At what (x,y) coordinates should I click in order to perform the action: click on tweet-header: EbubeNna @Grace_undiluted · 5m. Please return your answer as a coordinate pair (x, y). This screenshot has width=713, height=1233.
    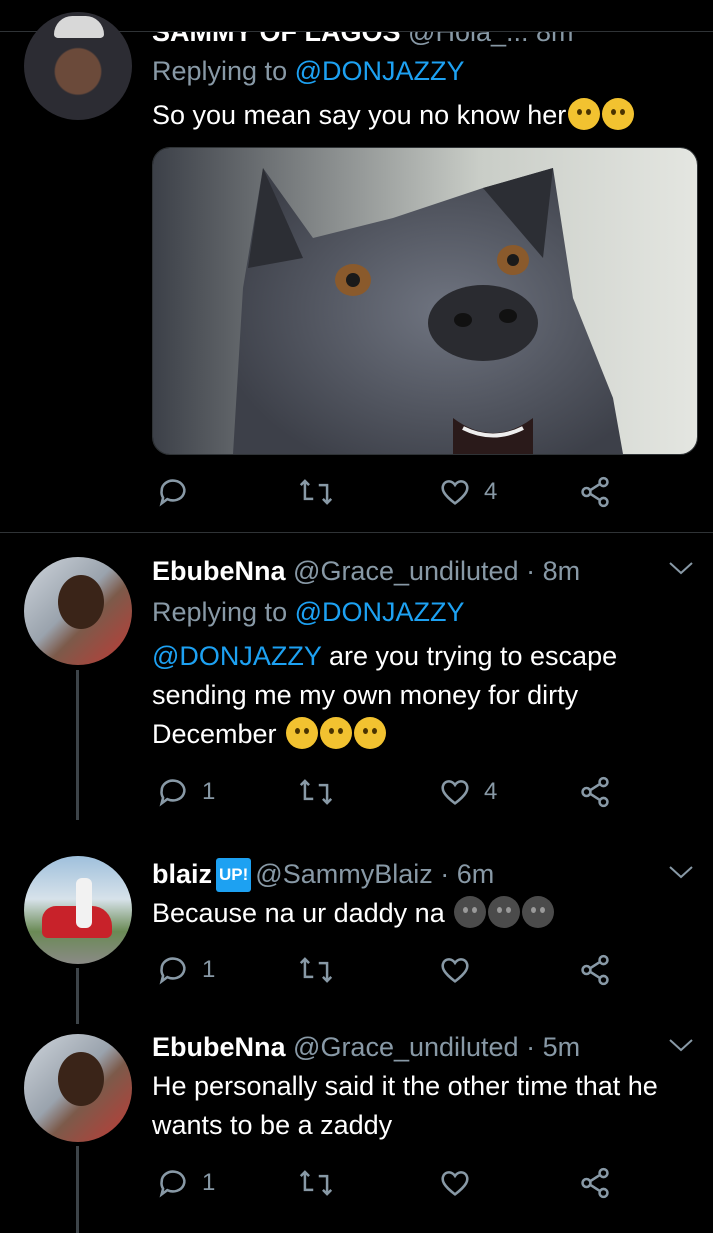
    Looking at the image, I should click on (366, 1047).